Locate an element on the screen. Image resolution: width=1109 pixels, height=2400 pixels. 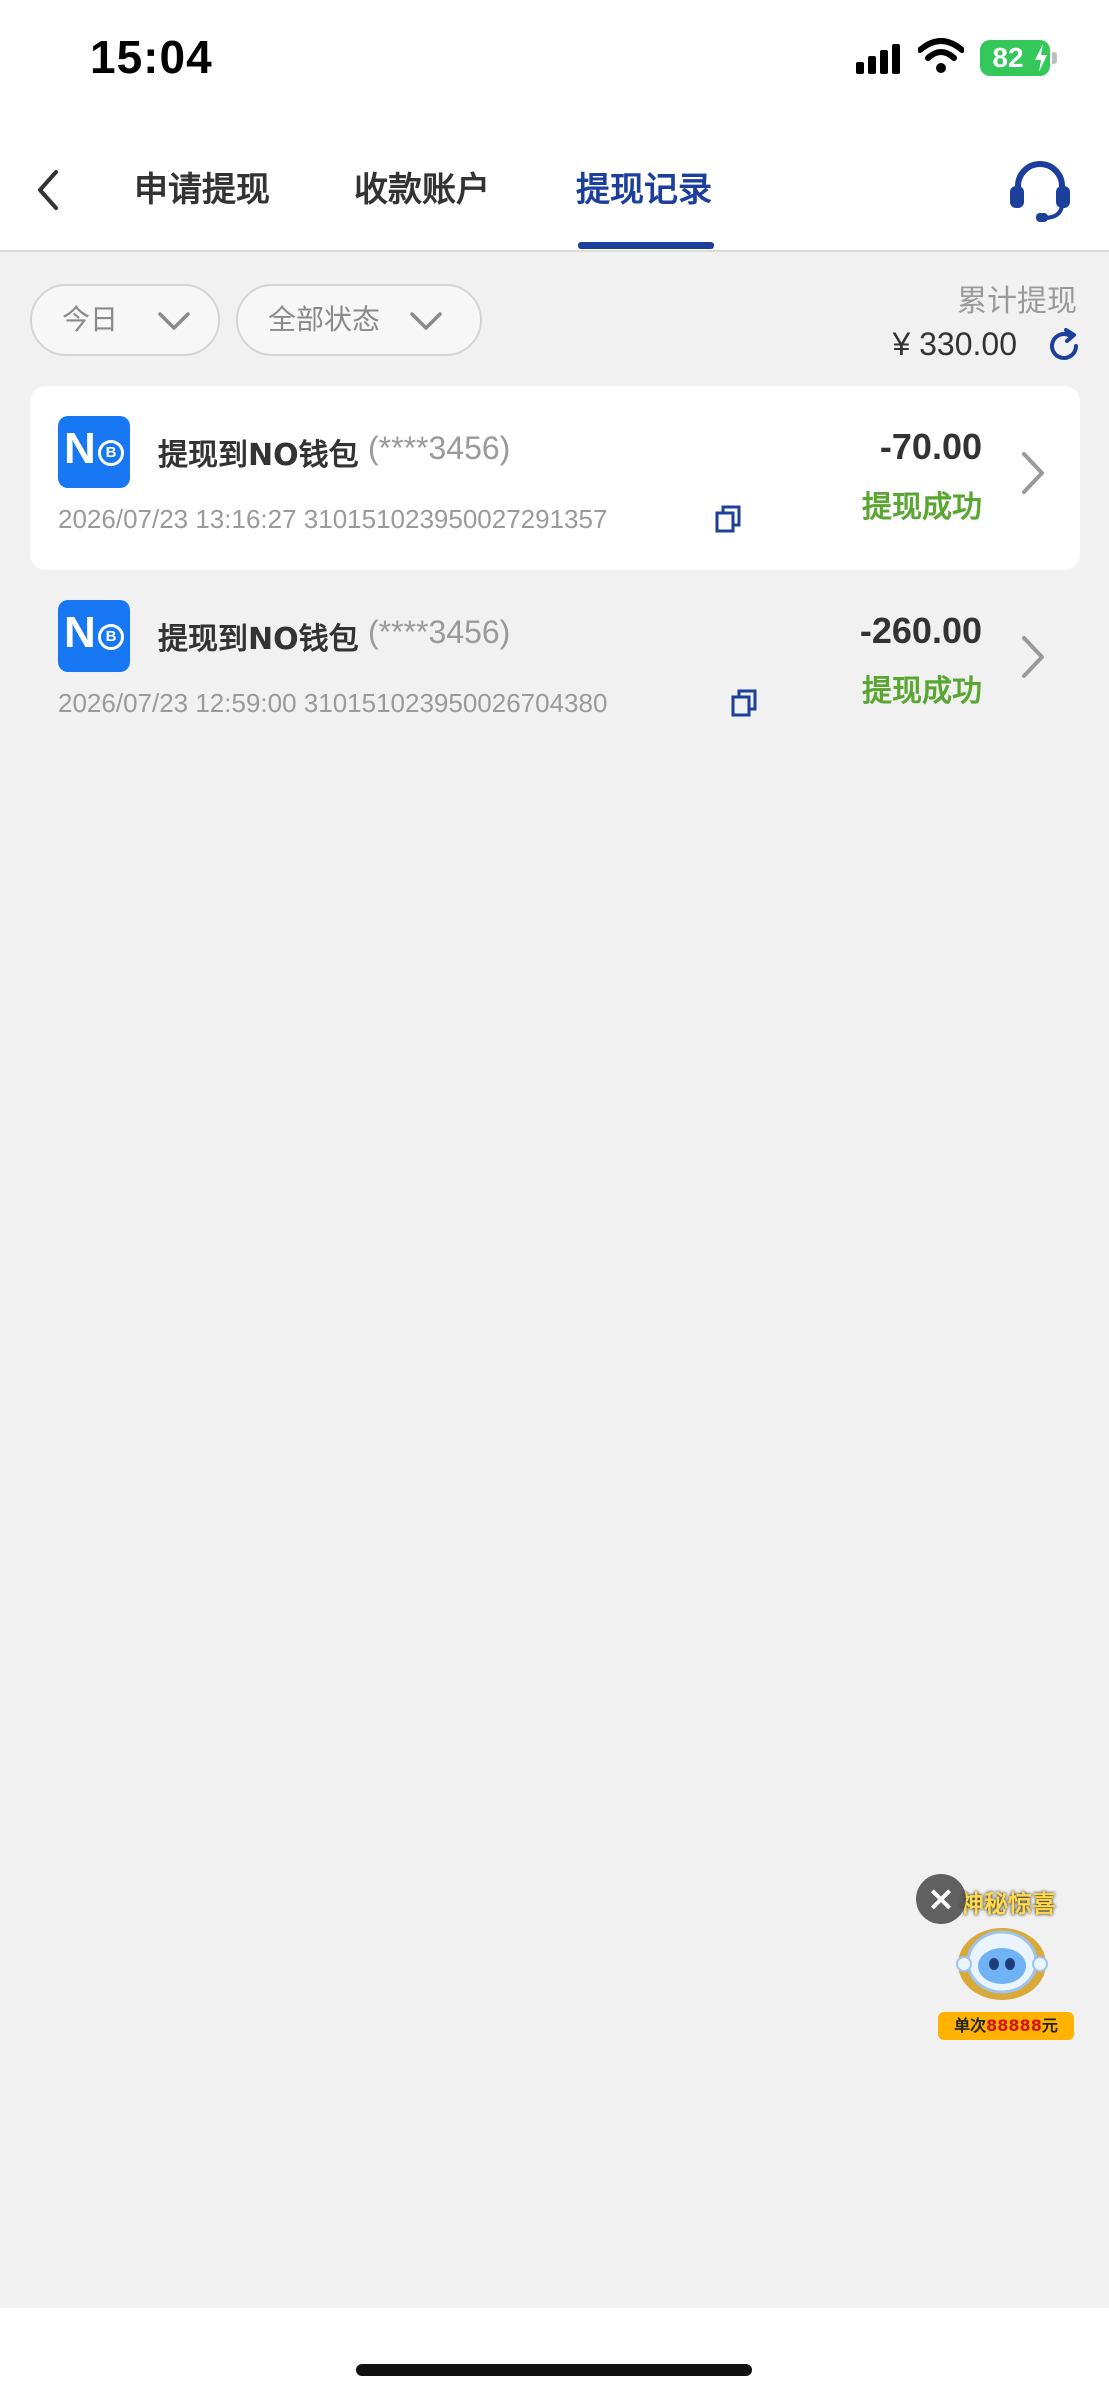
battery-level: 82 is located at coordinates (1008, 57).